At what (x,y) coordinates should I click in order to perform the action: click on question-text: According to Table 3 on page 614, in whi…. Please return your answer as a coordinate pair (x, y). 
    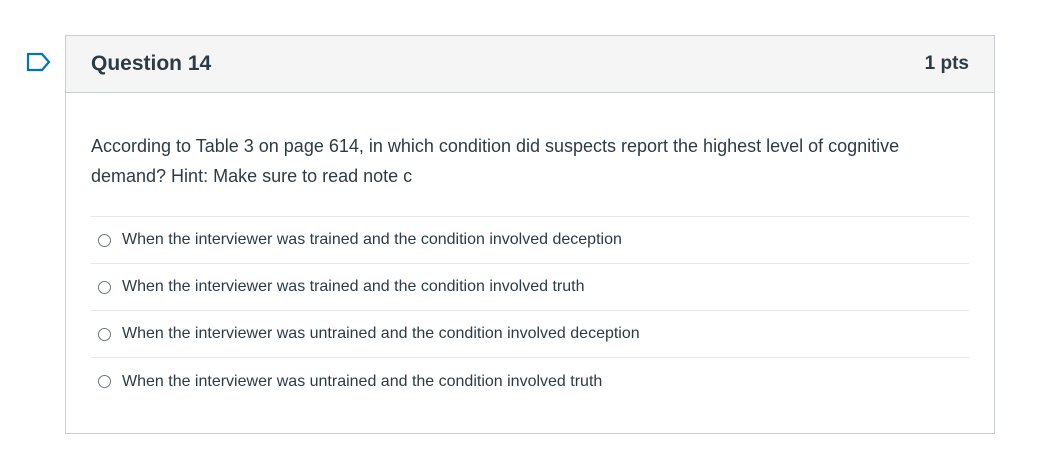
    Looking at the image, I should click on (495, 161).